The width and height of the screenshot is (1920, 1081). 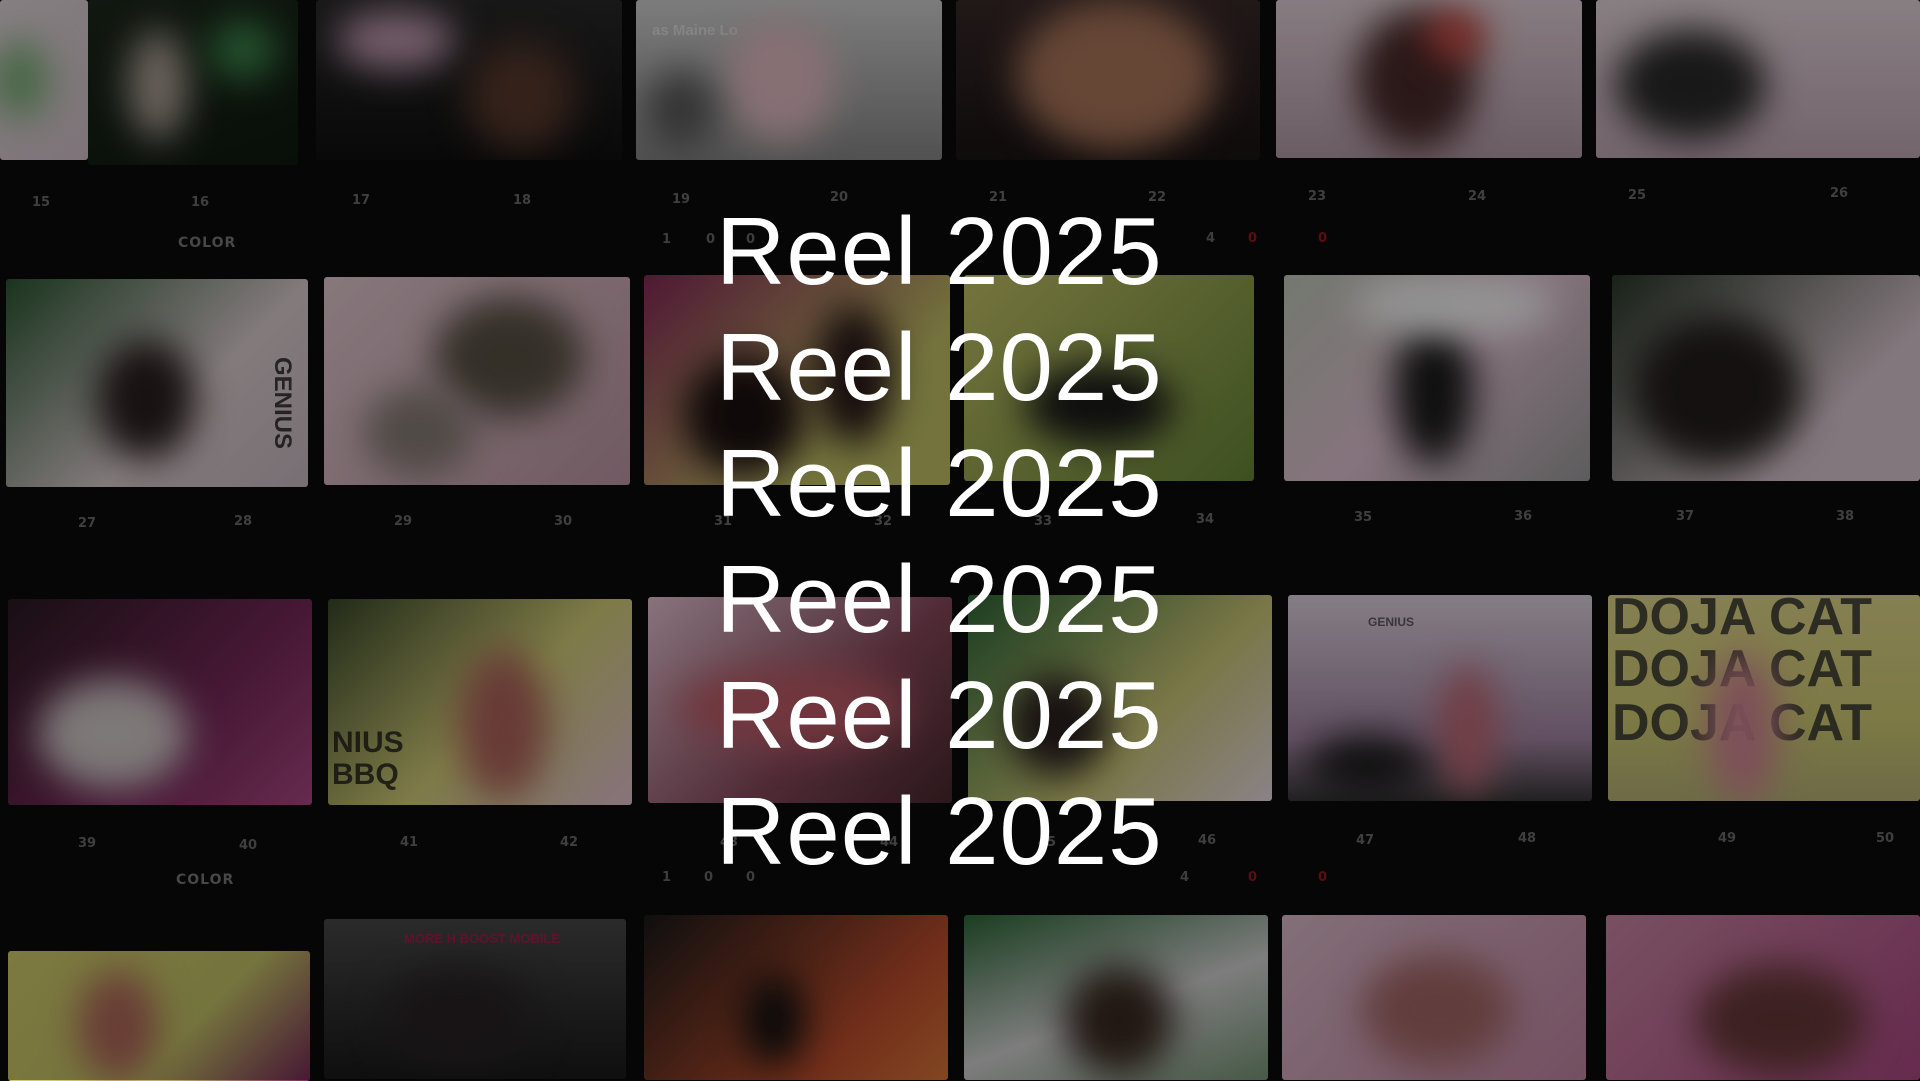 I want to click on frame-number: 16, so click(x=200, y=202).